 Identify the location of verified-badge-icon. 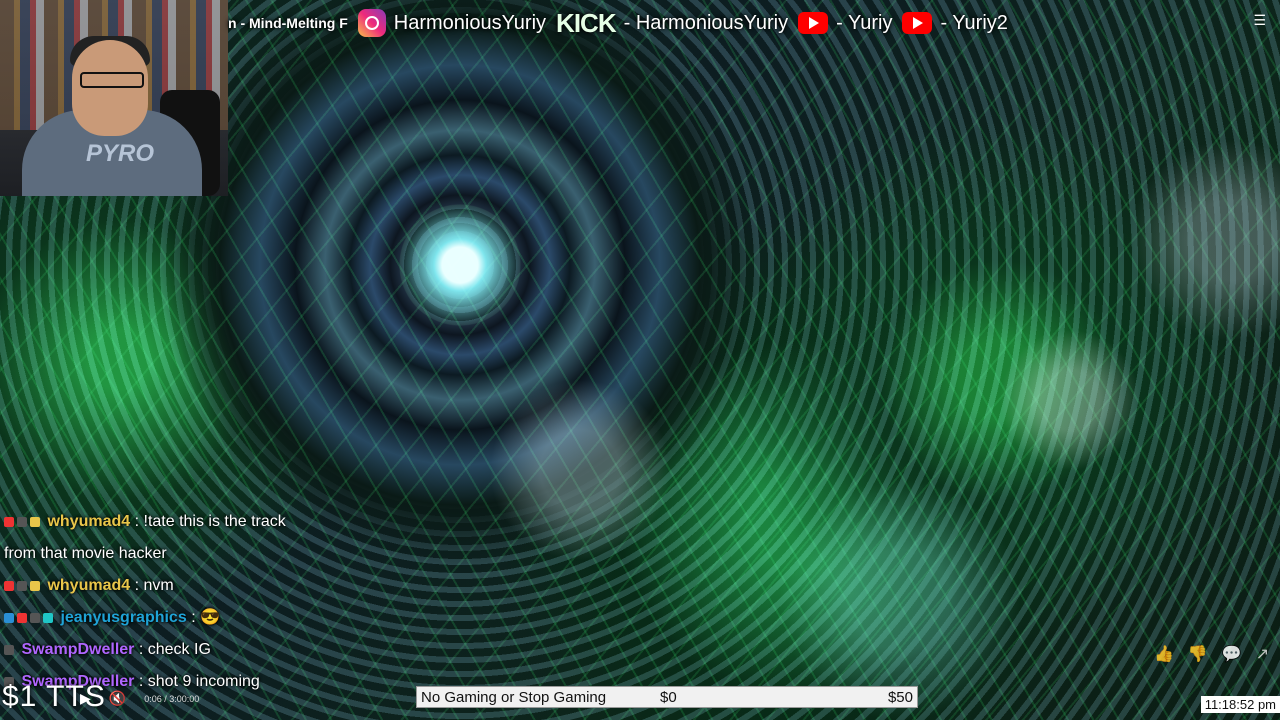
(9, 617).